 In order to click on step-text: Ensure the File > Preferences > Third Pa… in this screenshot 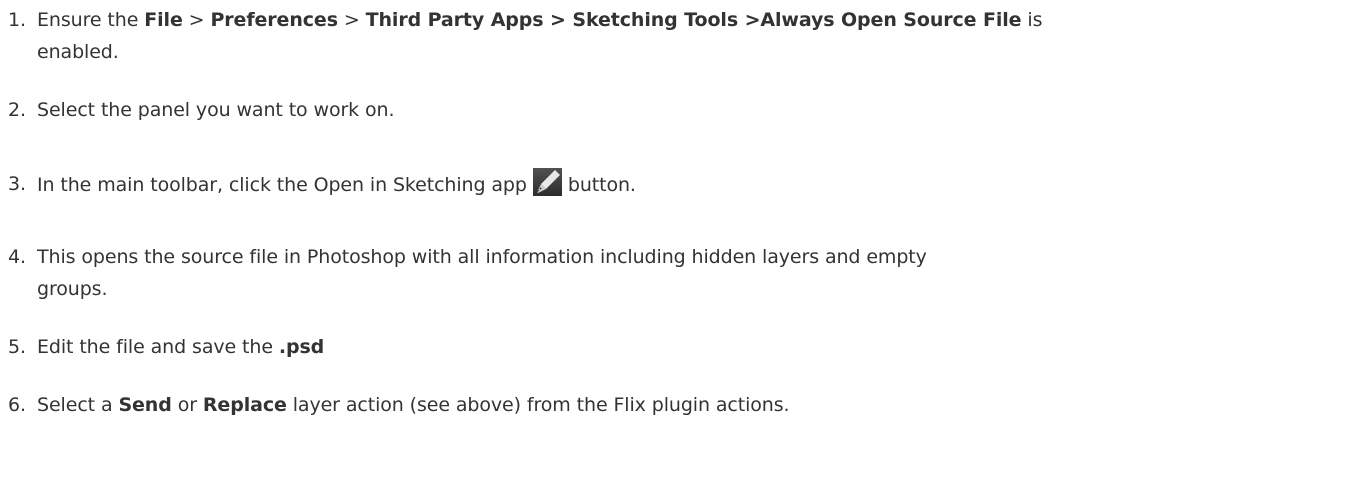, I will do `click(698, 20)`.